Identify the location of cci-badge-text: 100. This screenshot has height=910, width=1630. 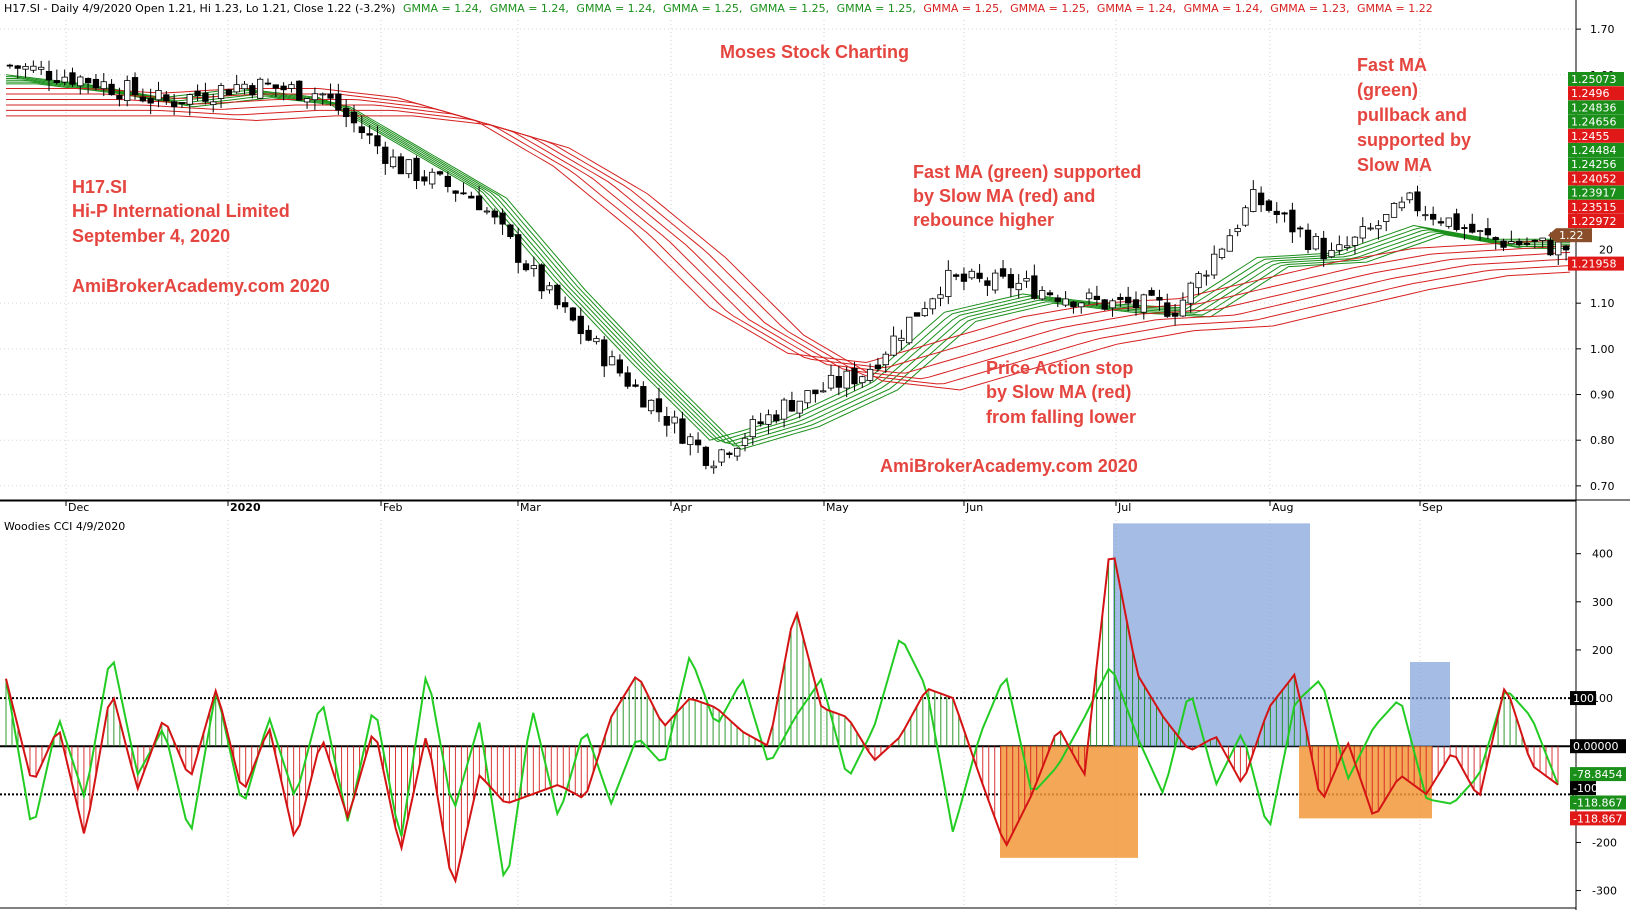
(1583, 698).